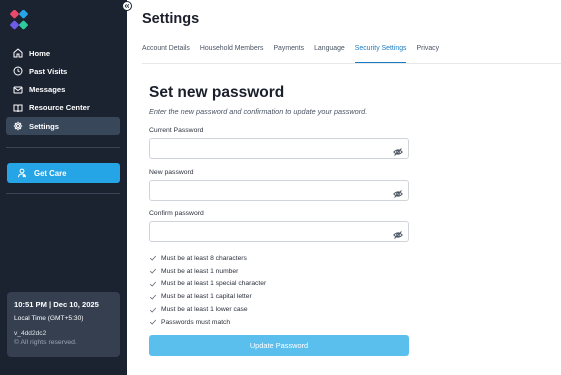 Image resolution: width=561 pixels, height=375 pixels. I want to click on confirm-password-field, so click(279, 232).